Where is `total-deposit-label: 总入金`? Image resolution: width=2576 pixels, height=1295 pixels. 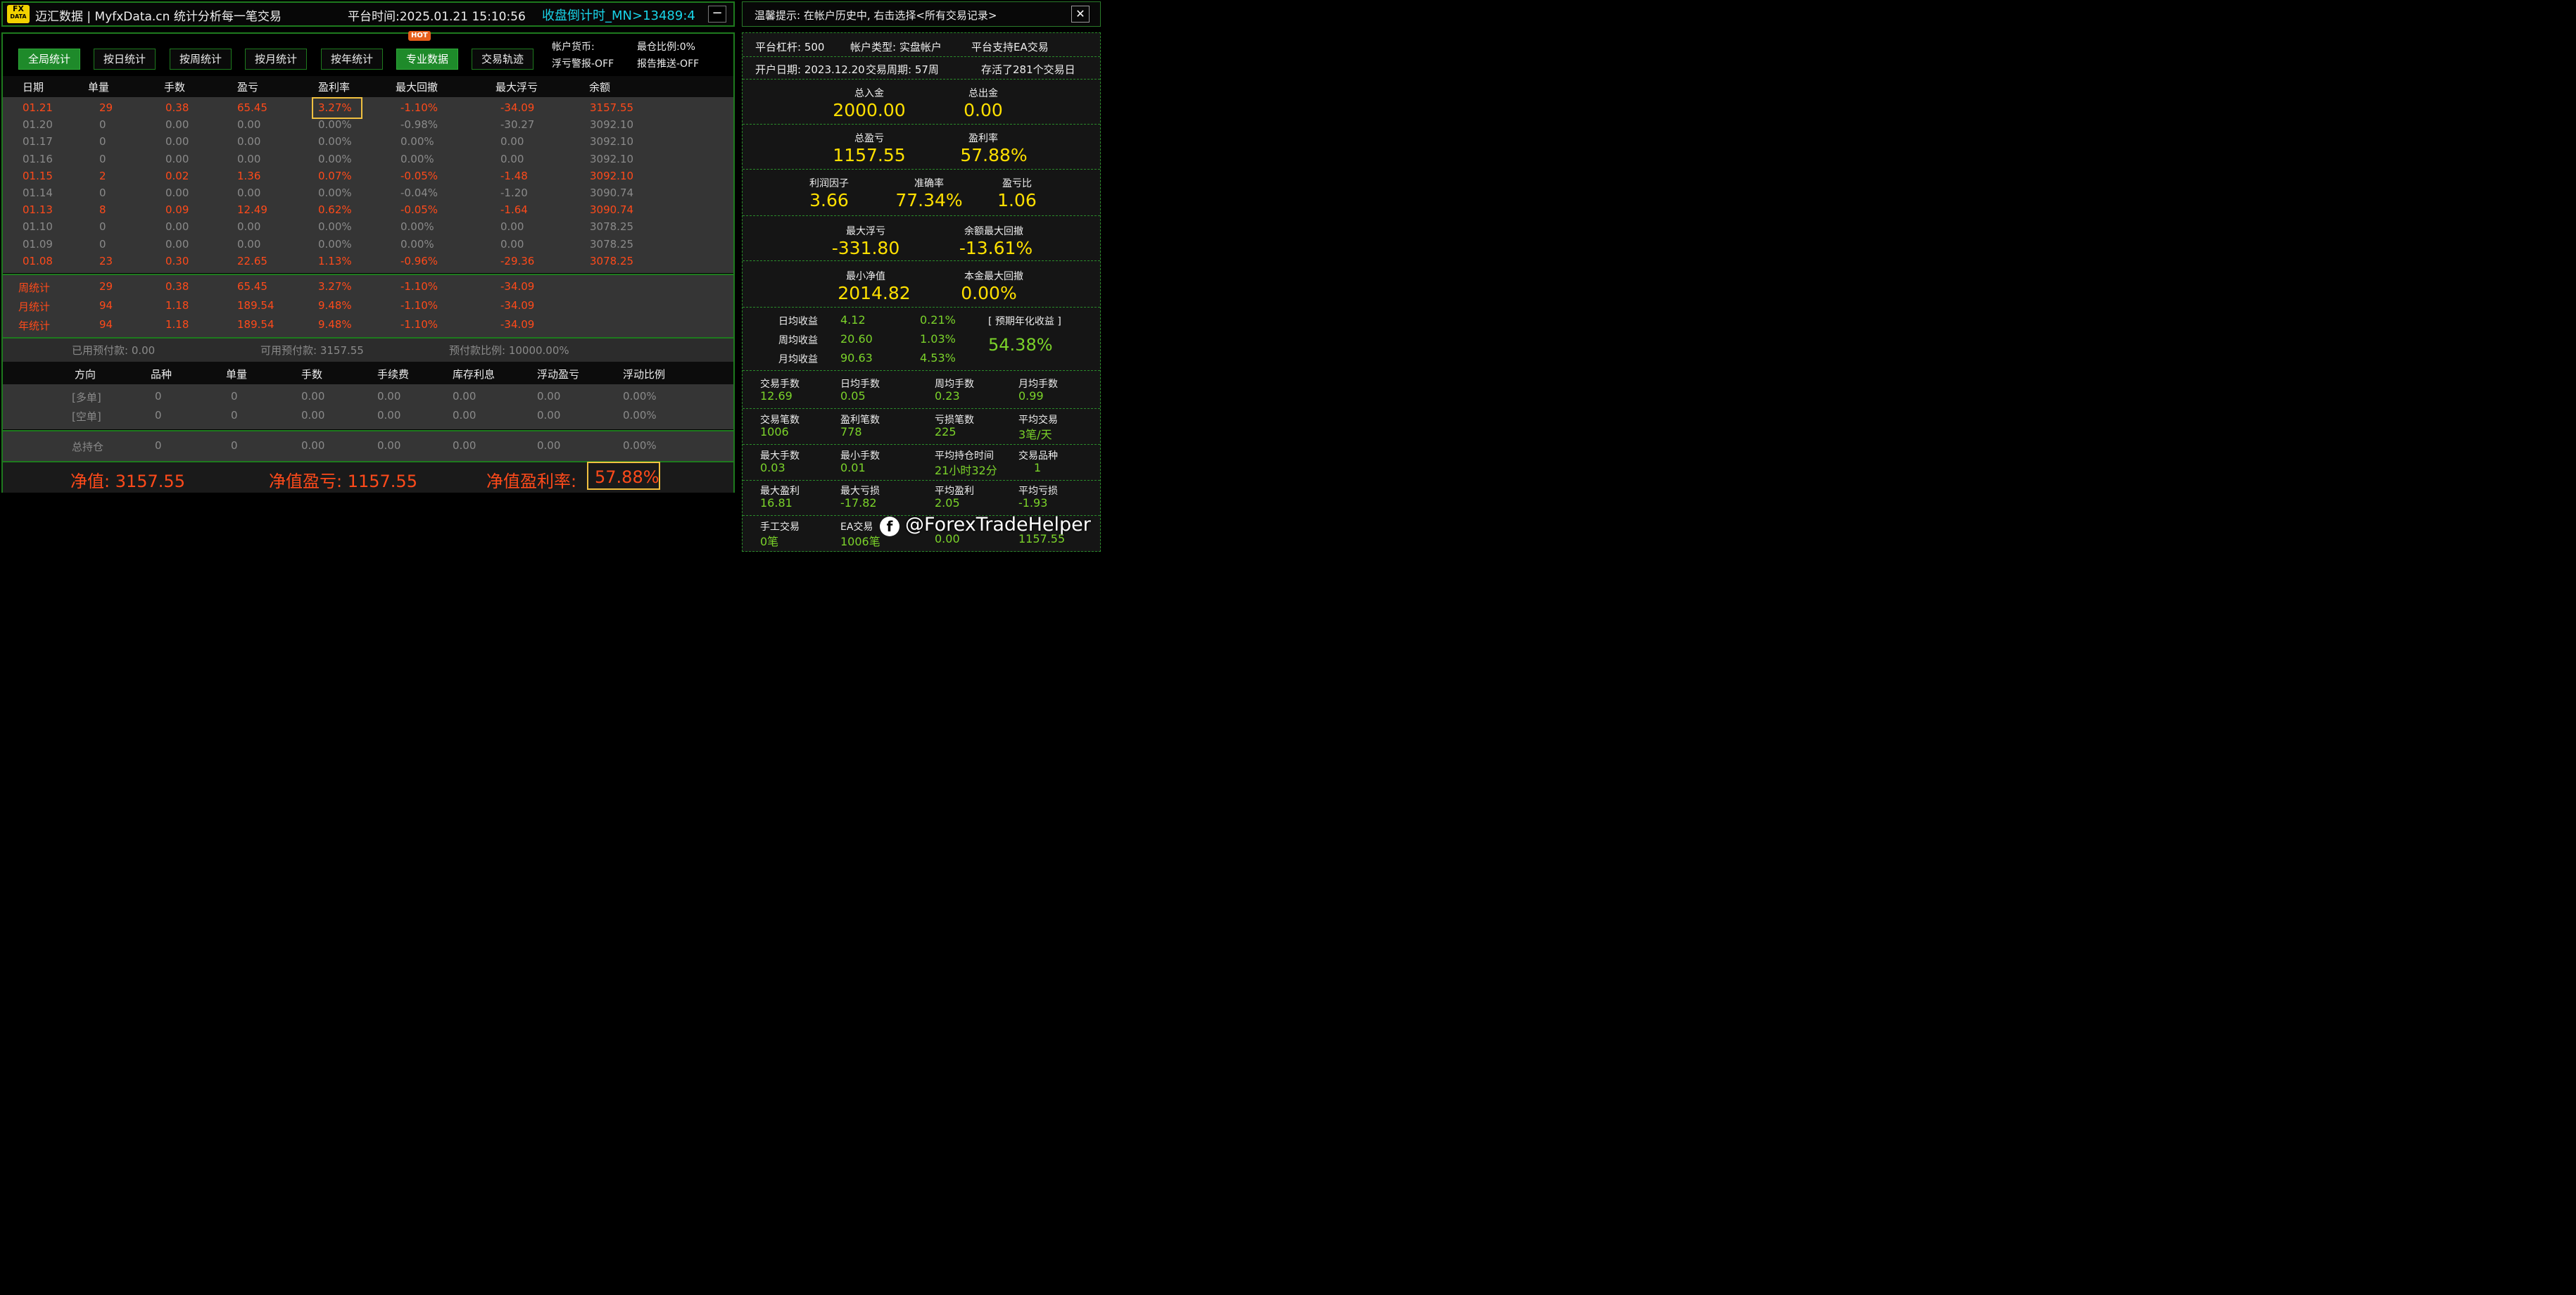 total-deposit-label: 总入金 is located at coordinates (869, 93).